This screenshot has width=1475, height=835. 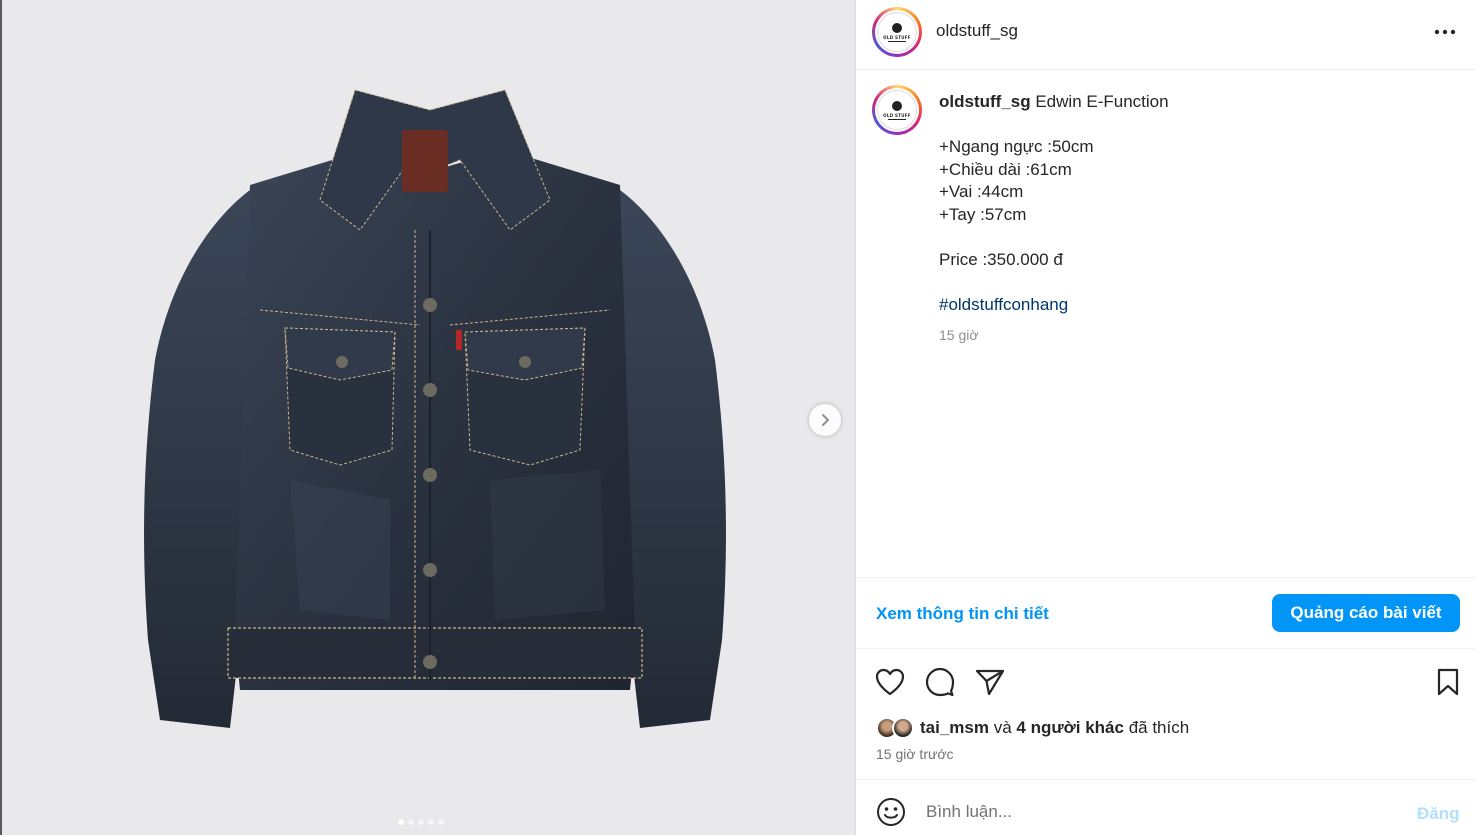 I want to click on caption-avatar: OLD STUFF, so click(x=897, y=110).